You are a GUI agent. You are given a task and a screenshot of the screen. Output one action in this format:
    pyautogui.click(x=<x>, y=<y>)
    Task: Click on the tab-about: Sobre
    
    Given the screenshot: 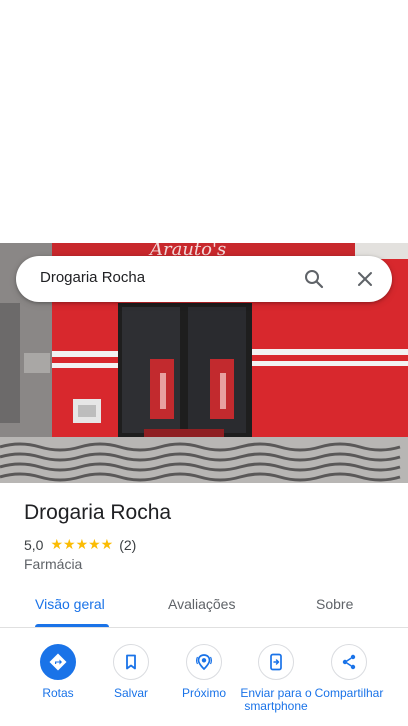 What is the action you would take?
    pyautogui.click(x=334, y=604)
    